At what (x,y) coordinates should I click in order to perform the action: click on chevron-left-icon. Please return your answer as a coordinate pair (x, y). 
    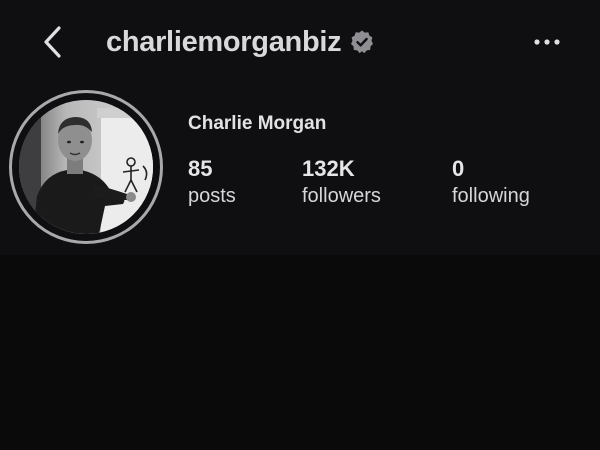
    Looking at the image, I should click on (53, 42).